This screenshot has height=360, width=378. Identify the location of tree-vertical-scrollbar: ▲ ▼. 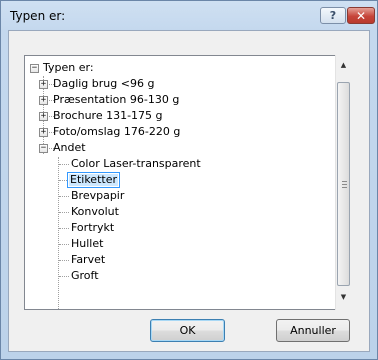
(343, 182).